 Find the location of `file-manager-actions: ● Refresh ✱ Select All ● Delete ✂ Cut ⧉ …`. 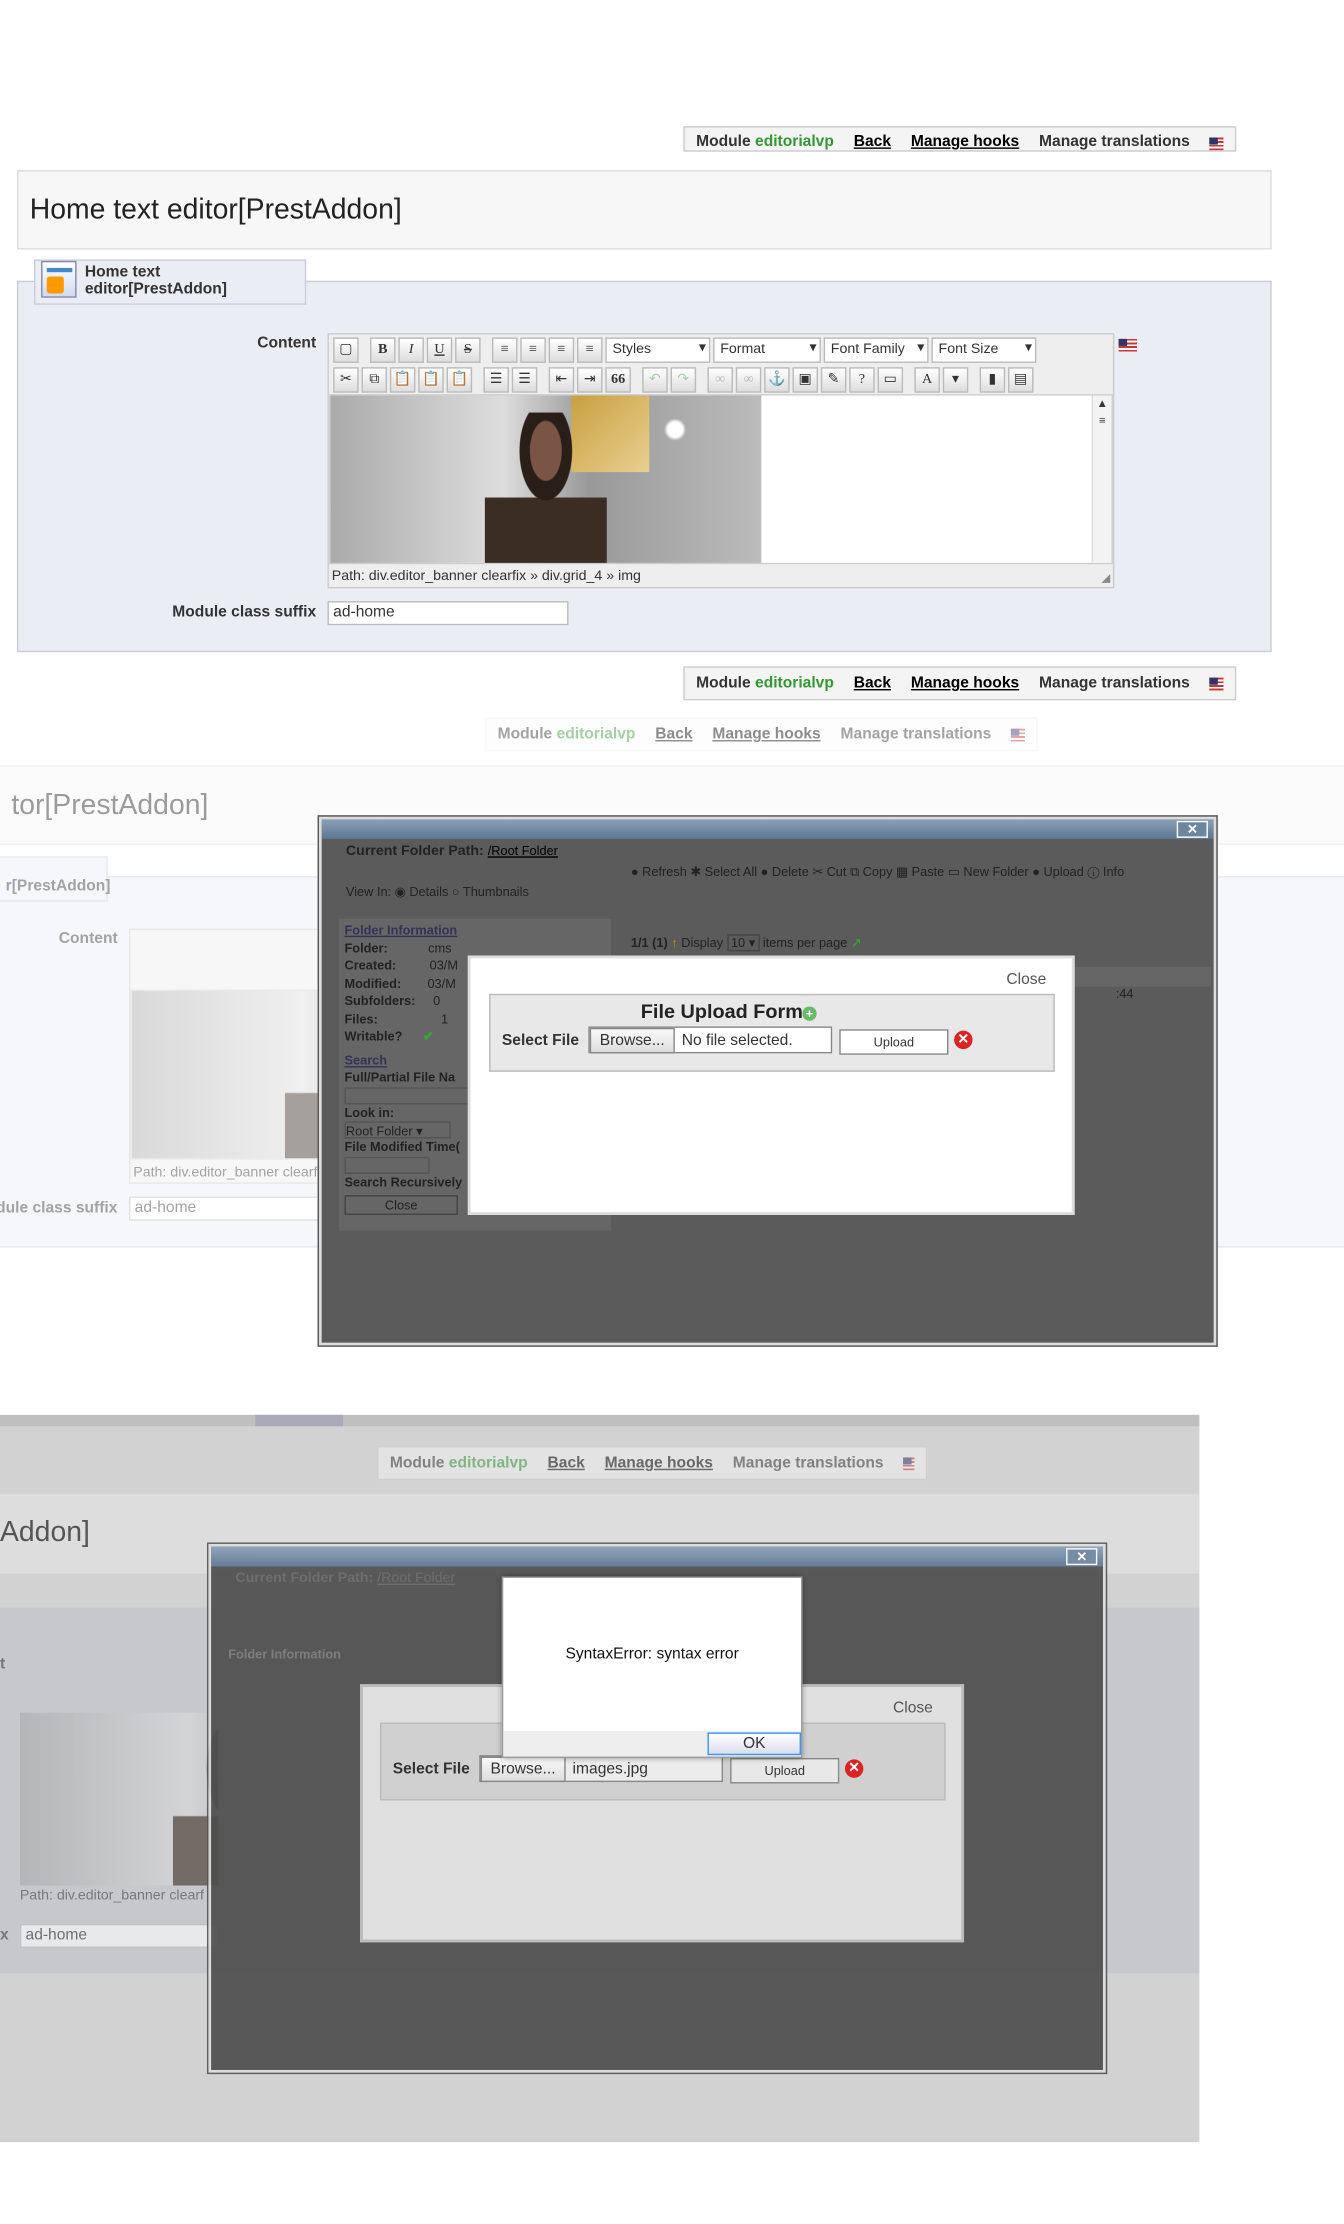

file-manager-actions: ● Refresh ✱ Select All ● Delete ✂ Cut ⧉ … is located at coordinates (877, 871).